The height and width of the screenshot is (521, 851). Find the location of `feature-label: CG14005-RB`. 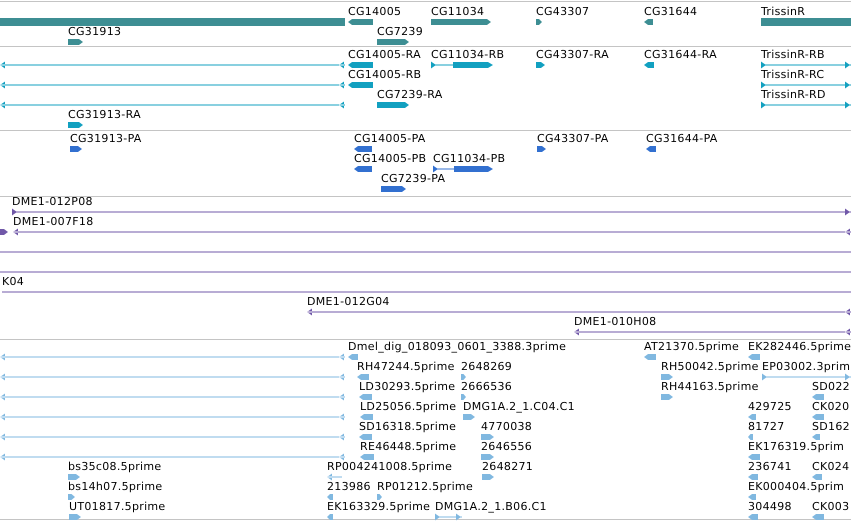

feature-label: CG14005-RB is located at coordinates (385, 75).